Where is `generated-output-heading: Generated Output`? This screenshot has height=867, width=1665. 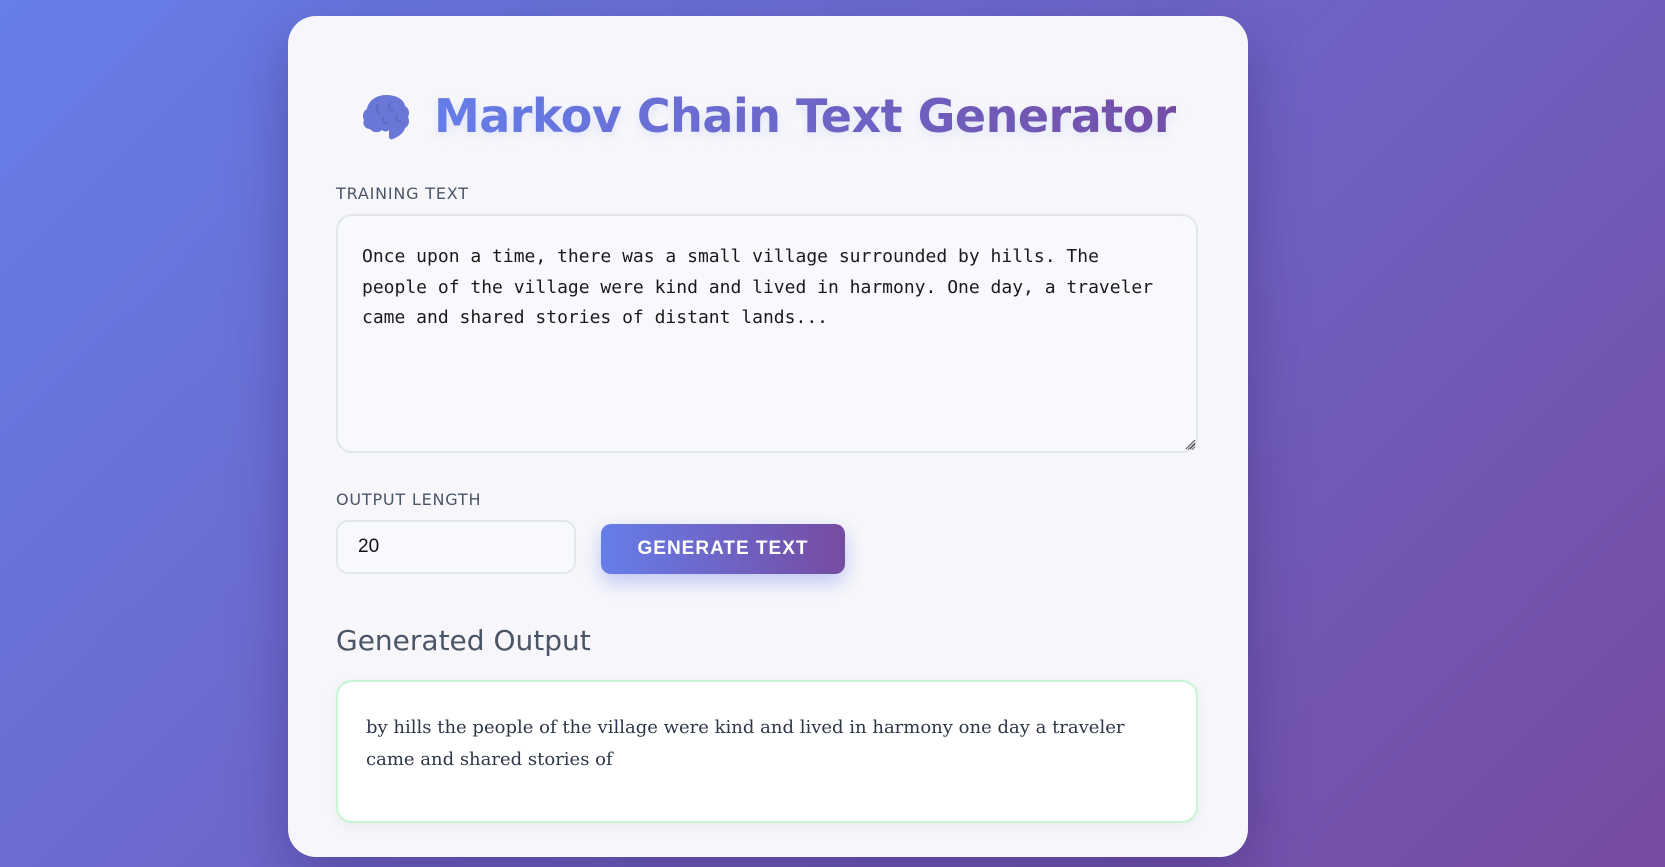 generated-output-heading: Generated Output is located at coordinates (463, 640).